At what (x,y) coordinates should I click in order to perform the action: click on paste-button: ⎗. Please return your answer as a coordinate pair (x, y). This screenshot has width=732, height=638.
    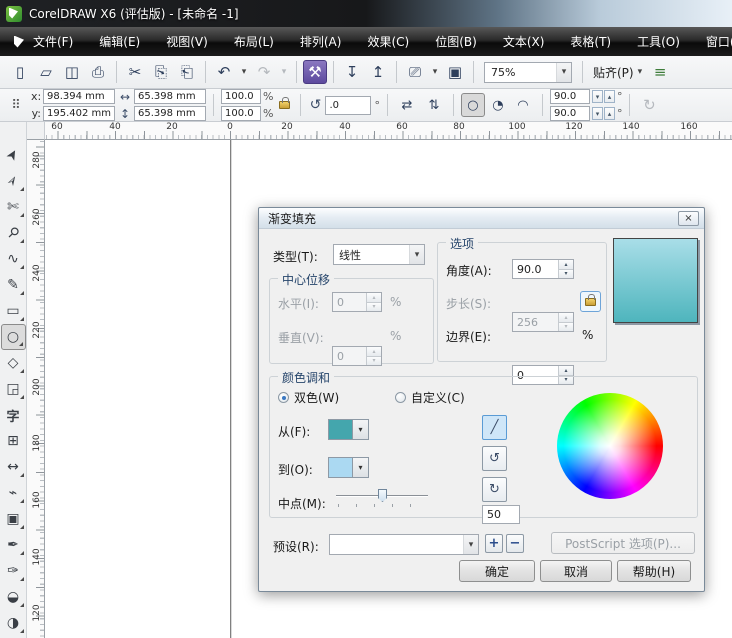
    Looking at the image, I should click on (187, 72).